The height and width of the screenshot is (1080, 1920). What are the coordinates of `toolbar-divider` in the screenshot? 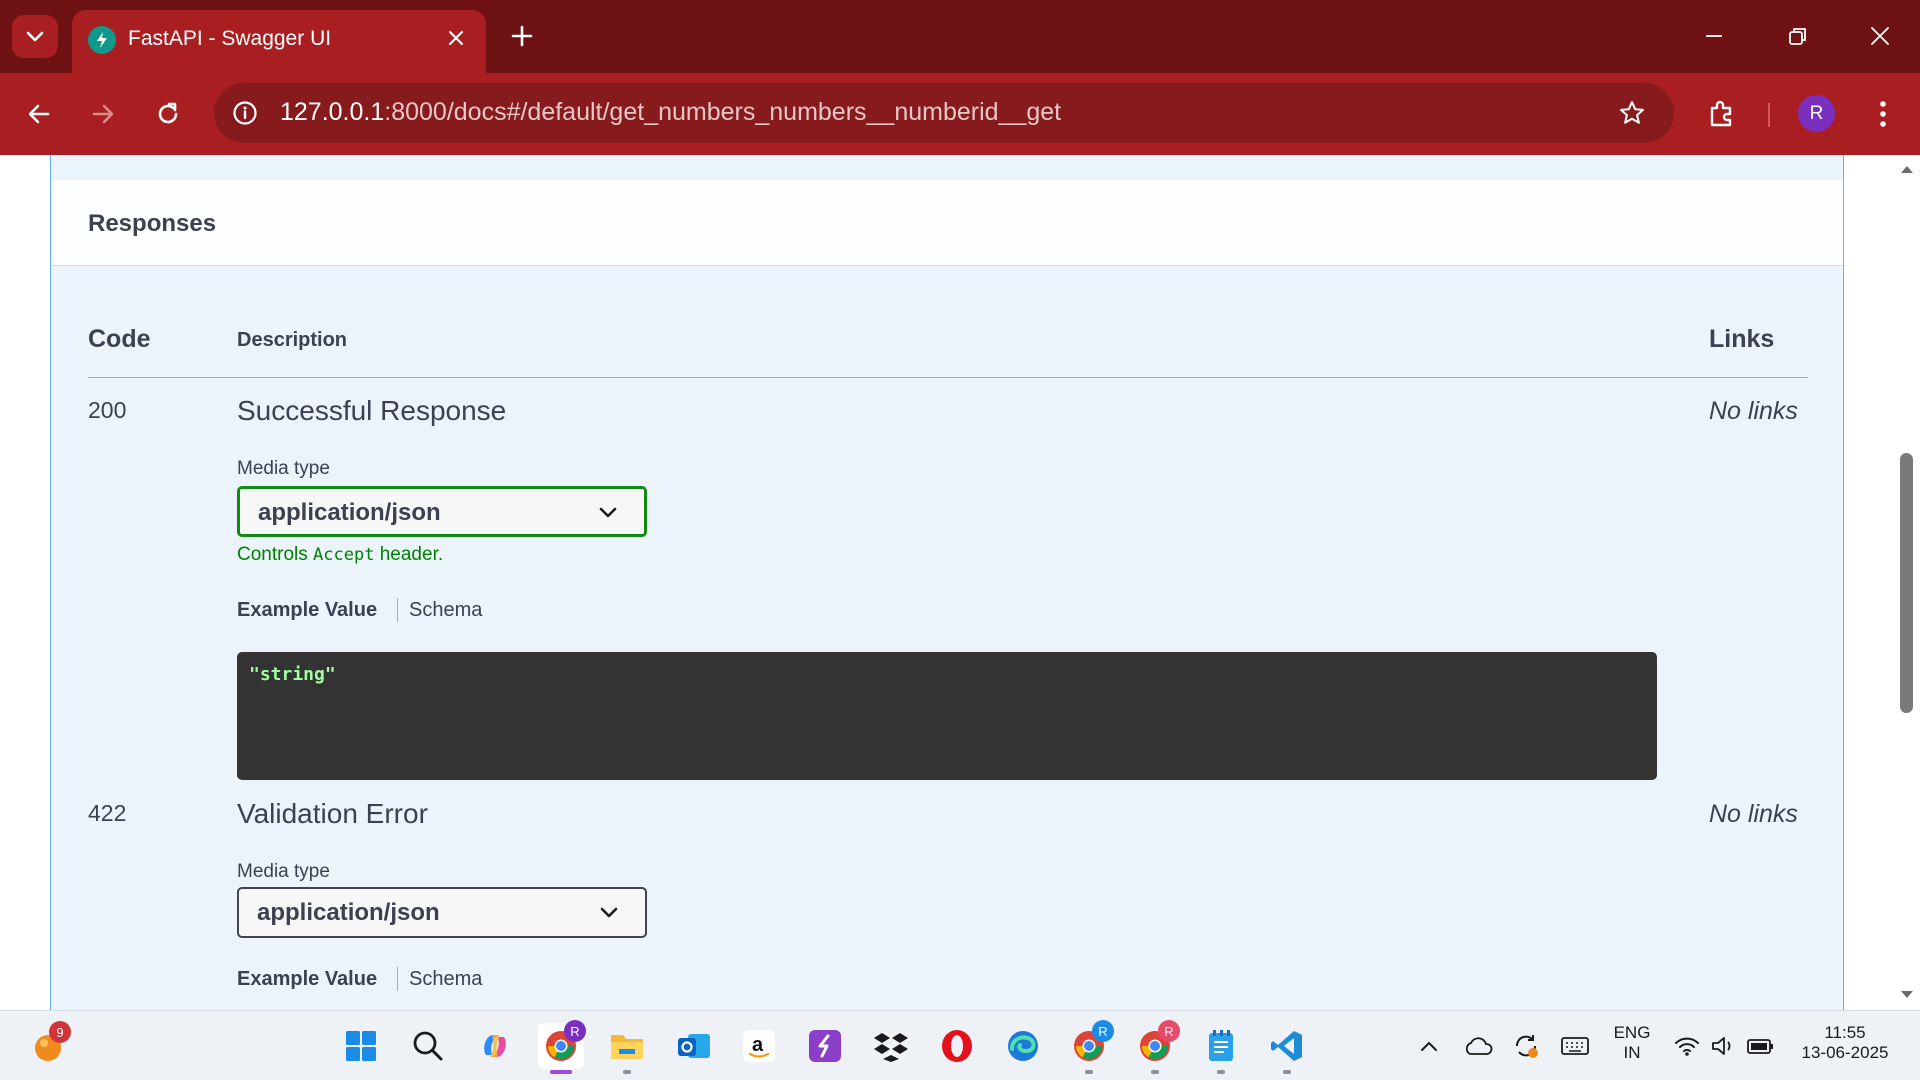 It's located at (1769, 115).